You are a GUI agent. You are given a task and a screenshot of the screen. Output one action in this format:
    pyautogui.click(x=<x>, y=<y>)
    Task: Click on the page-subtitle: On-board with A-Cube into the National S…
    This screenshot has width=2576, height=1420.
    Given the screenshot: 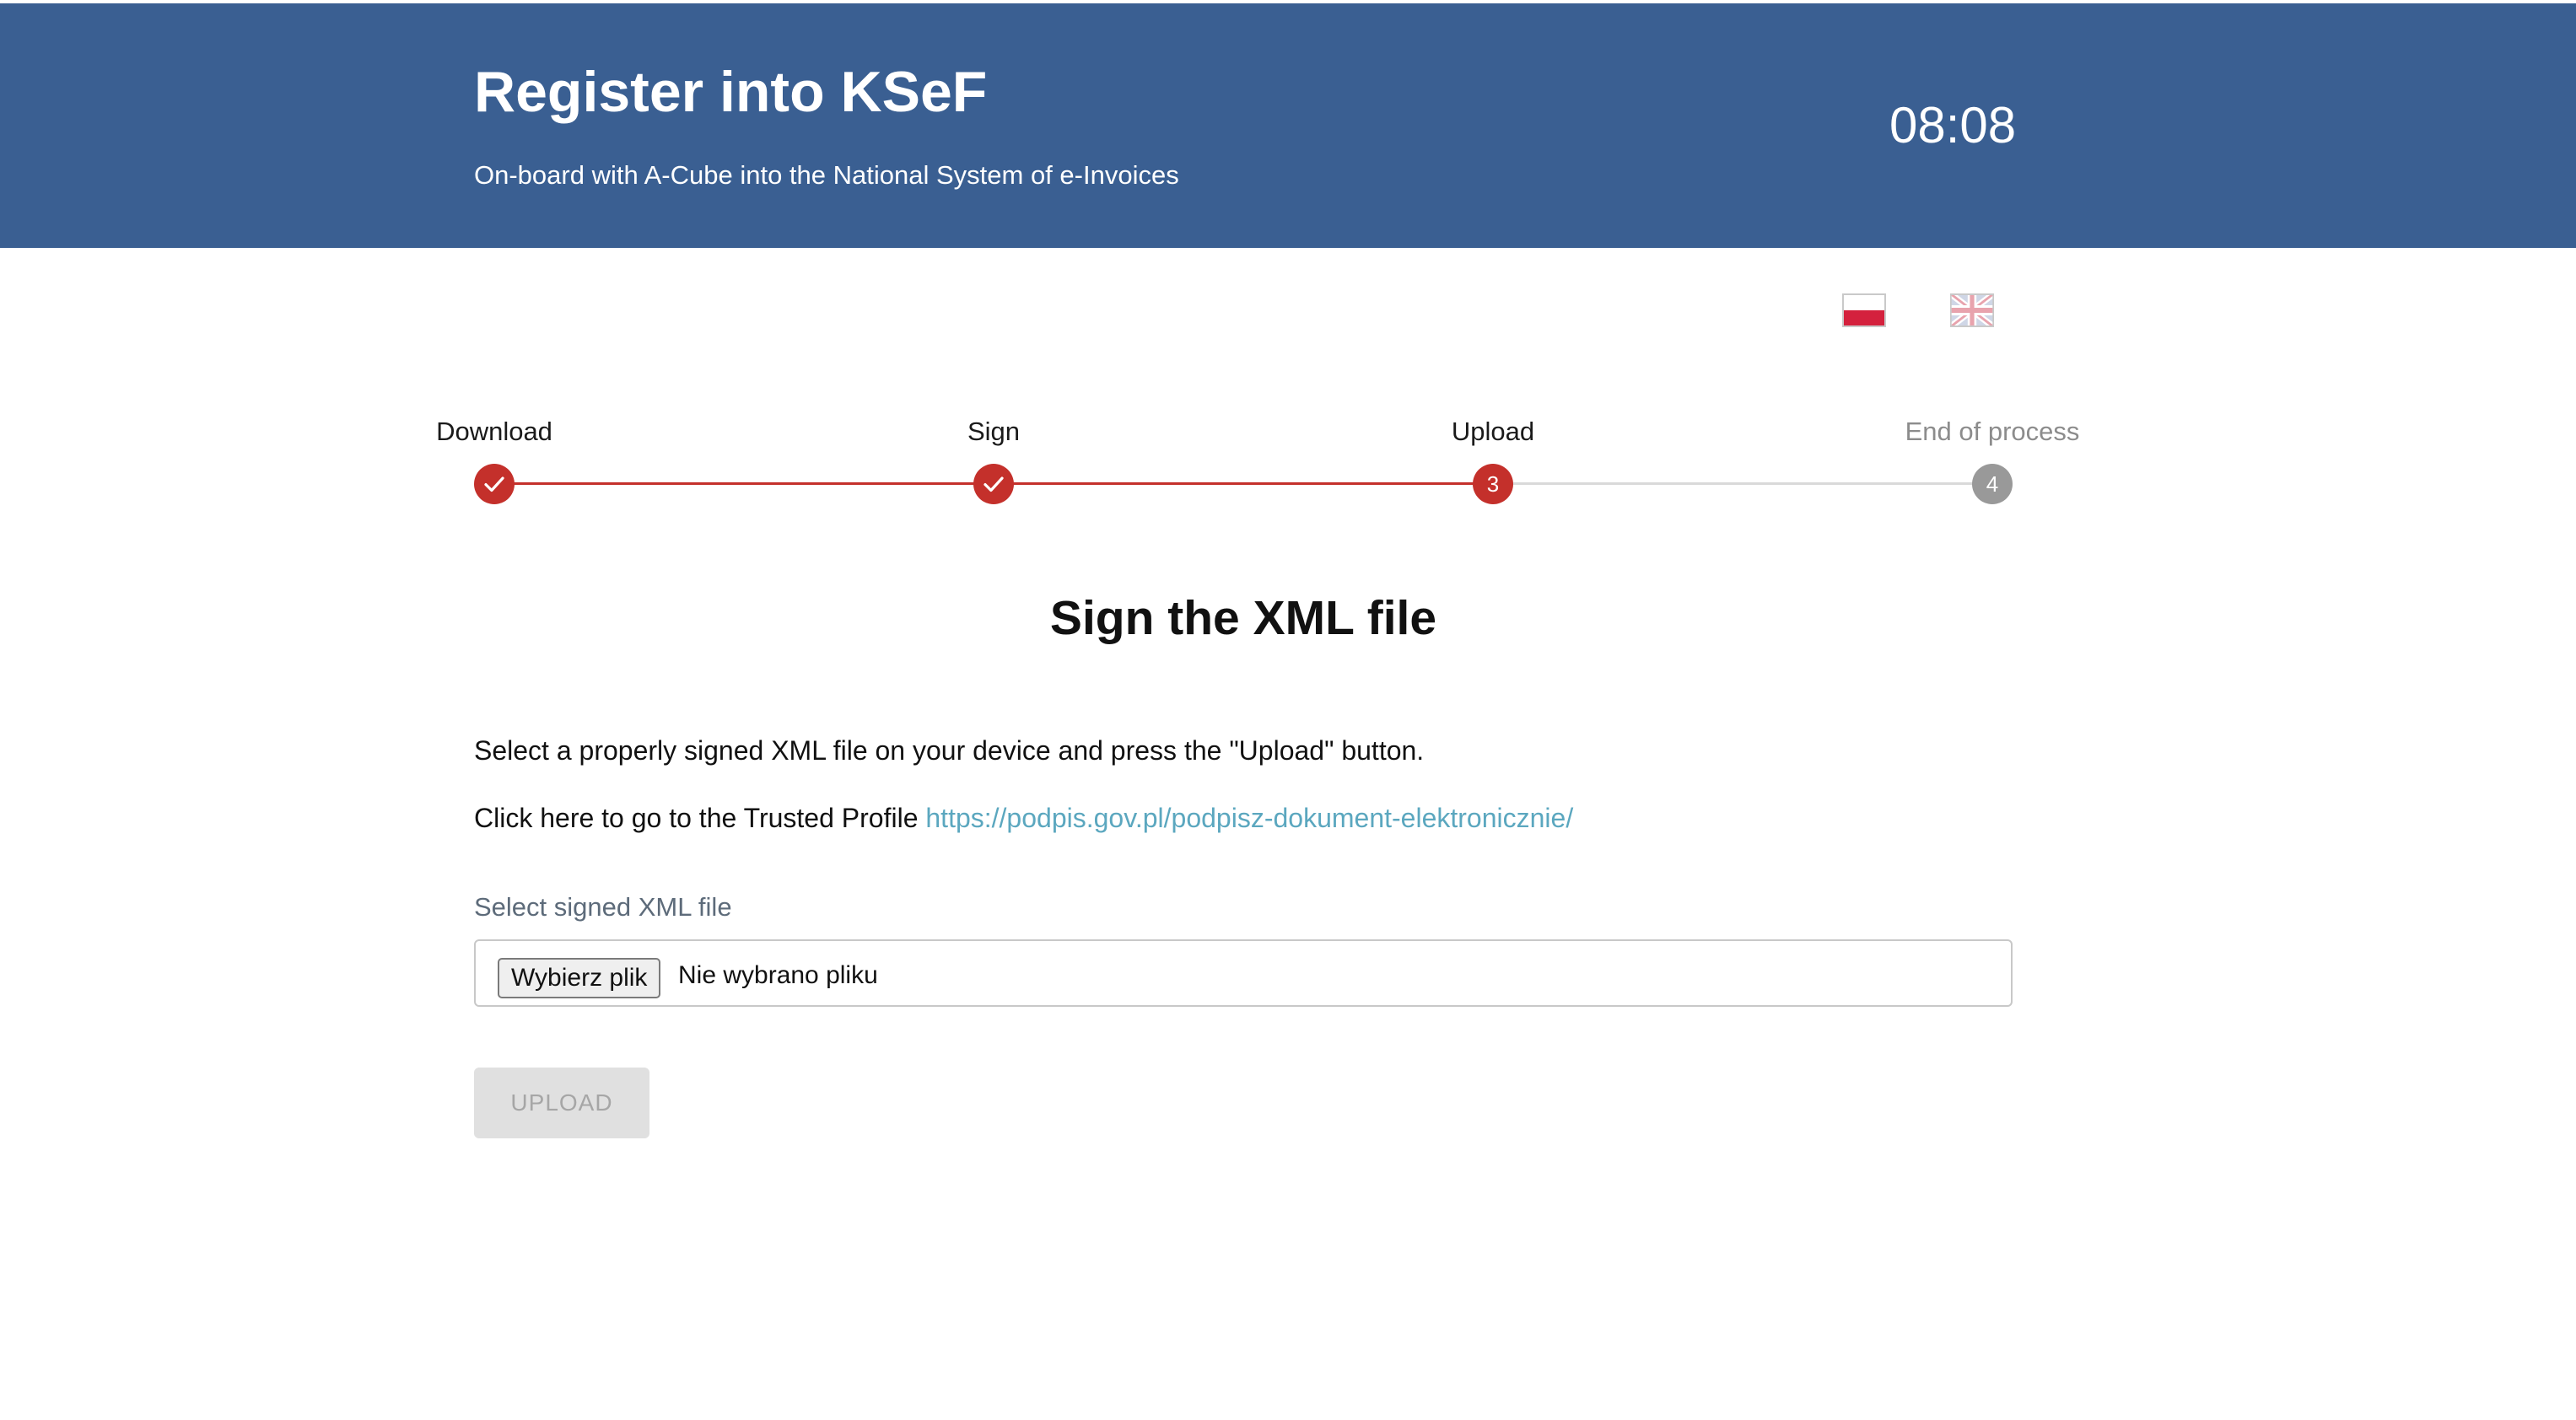 What is the action you would take?
    pyautogui.click(x=826, y=175)
    